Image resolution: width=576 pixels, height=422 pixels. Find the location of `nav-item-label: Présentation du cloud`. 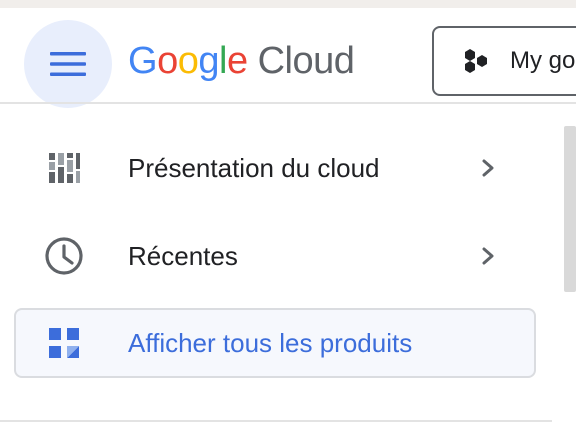

nav-item-label: Présentation du cloud is located at coordinates (254, 167).